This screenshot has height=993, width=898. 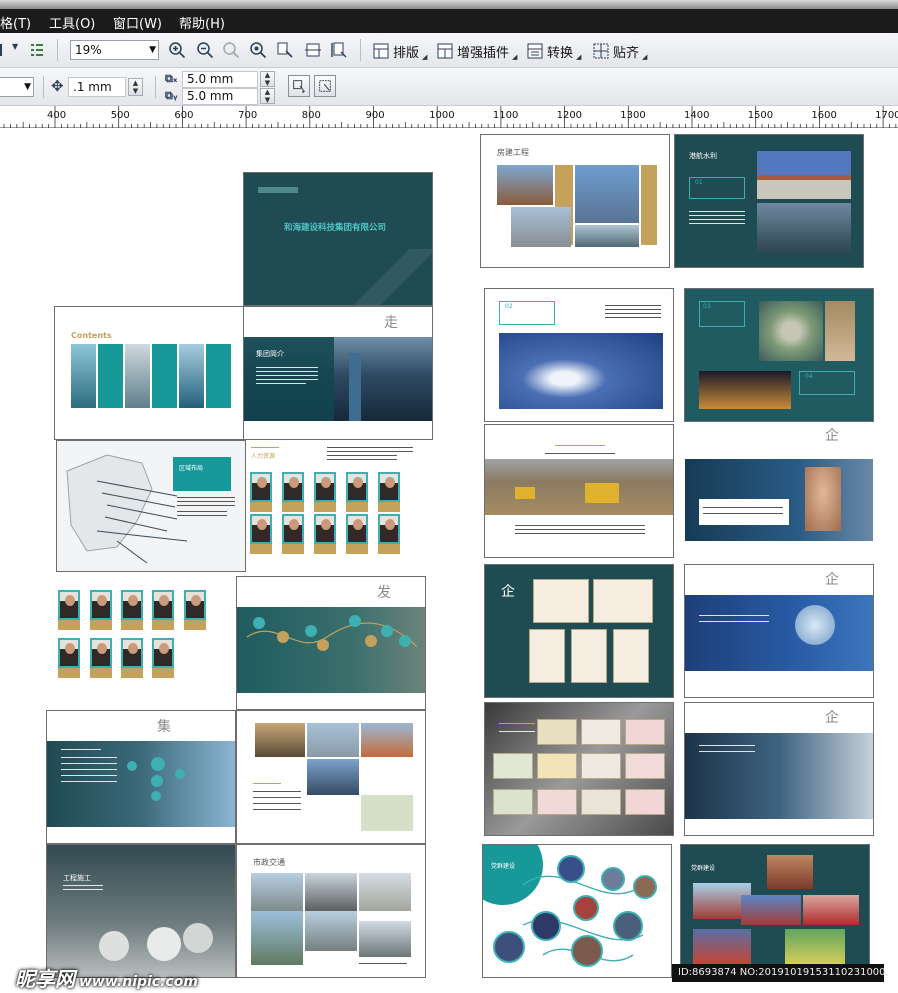 What do you see at coordinates (886, 115) in the screenshot?
I see `ruler-label: 1700` at bounding box center [886, 115].